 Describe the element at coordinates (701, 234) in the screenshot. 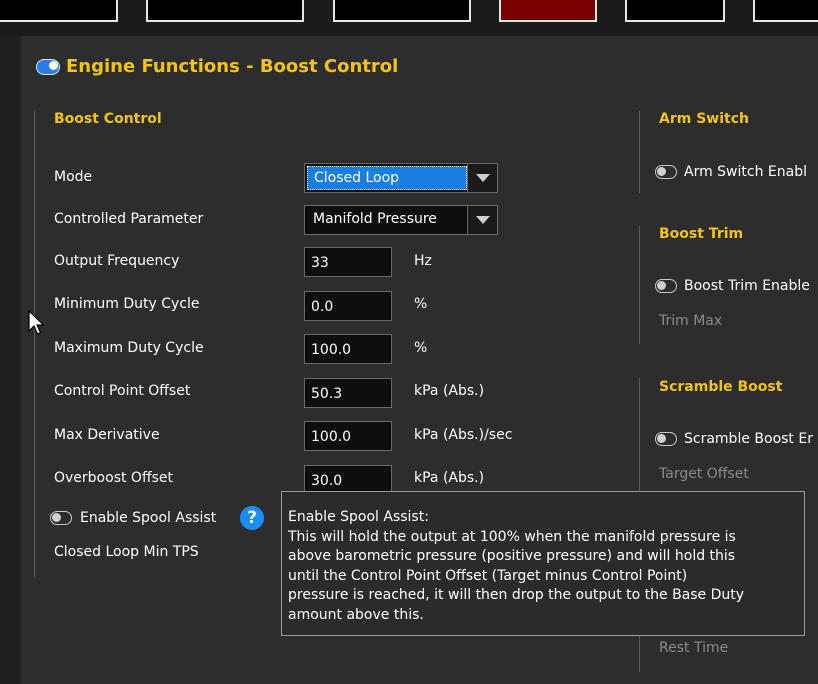

I see `boost-trim-heading: Boost Trim` at that location.